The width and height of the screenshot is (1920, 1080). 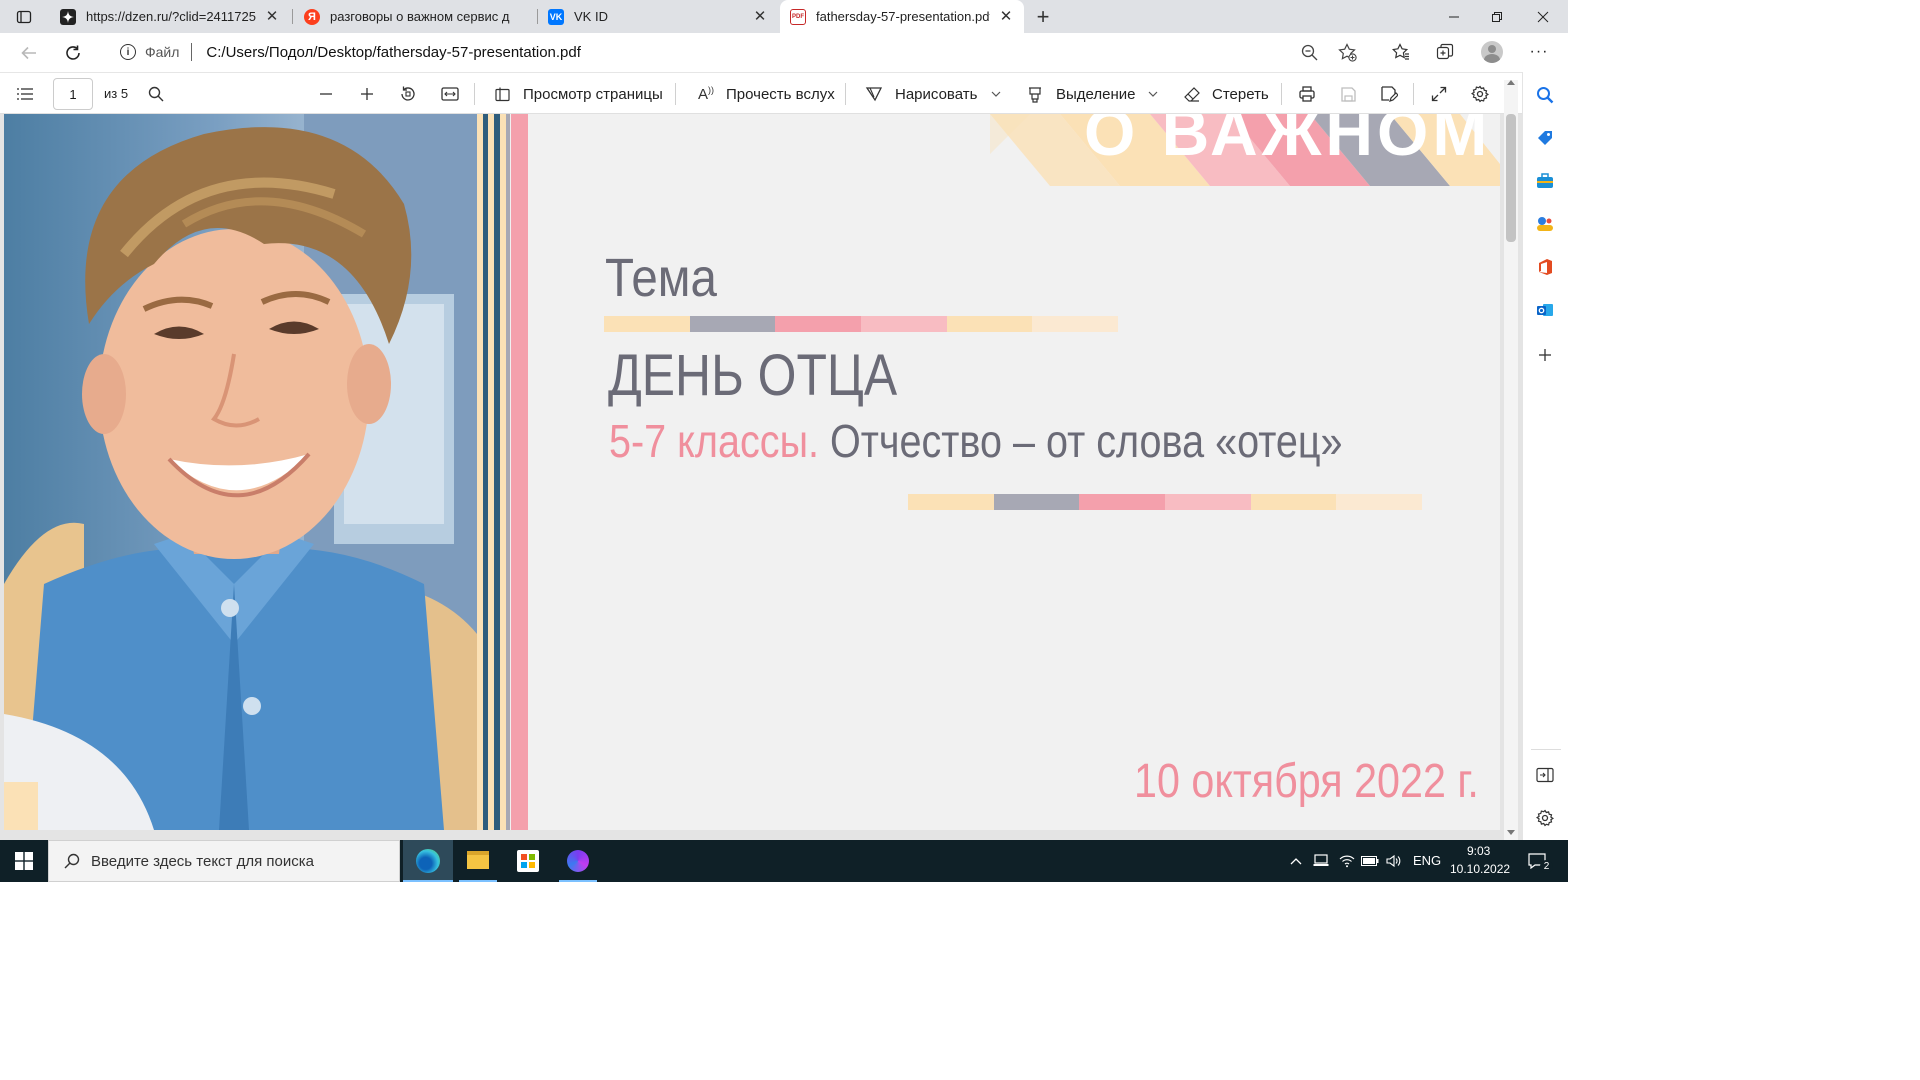 I want to click on chevron-up-icon, so click(x=1296, y=861).